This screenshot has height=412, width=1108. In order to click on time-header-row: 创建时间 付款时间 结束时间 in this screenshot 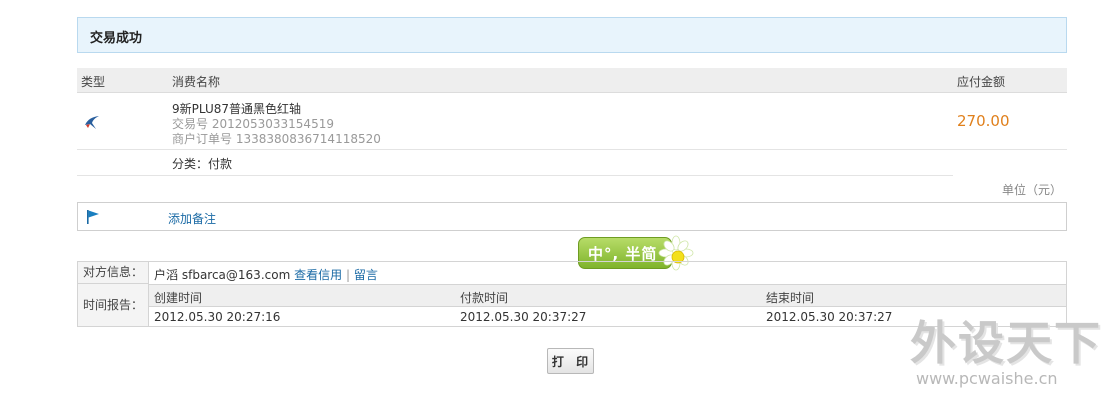, I will do `click(607, 295)`.